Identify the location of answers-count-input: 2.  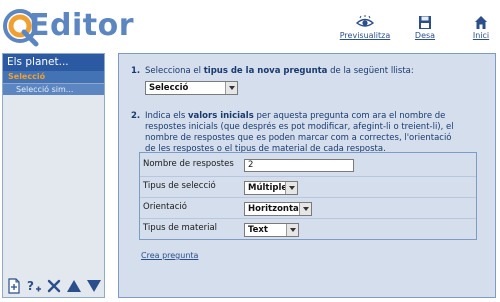
(299, 165).